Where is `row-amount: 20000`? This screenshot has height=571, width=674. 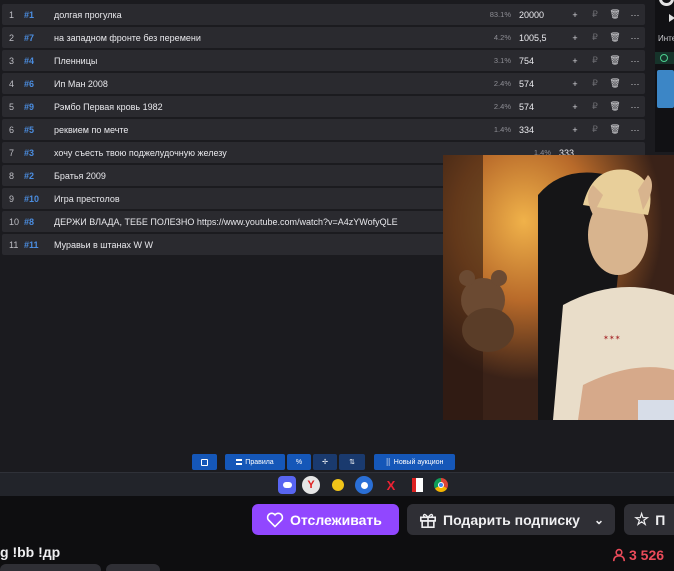
row-amount: 20000 is located at coordinates (532, 14).